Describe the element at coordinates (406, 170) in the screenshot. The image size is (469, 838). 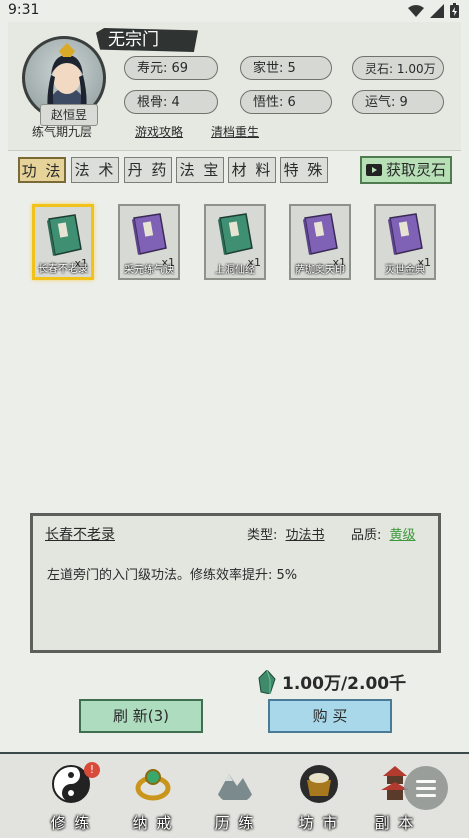
I see `get-spirit-stones-button: 获取灵石` at that location.